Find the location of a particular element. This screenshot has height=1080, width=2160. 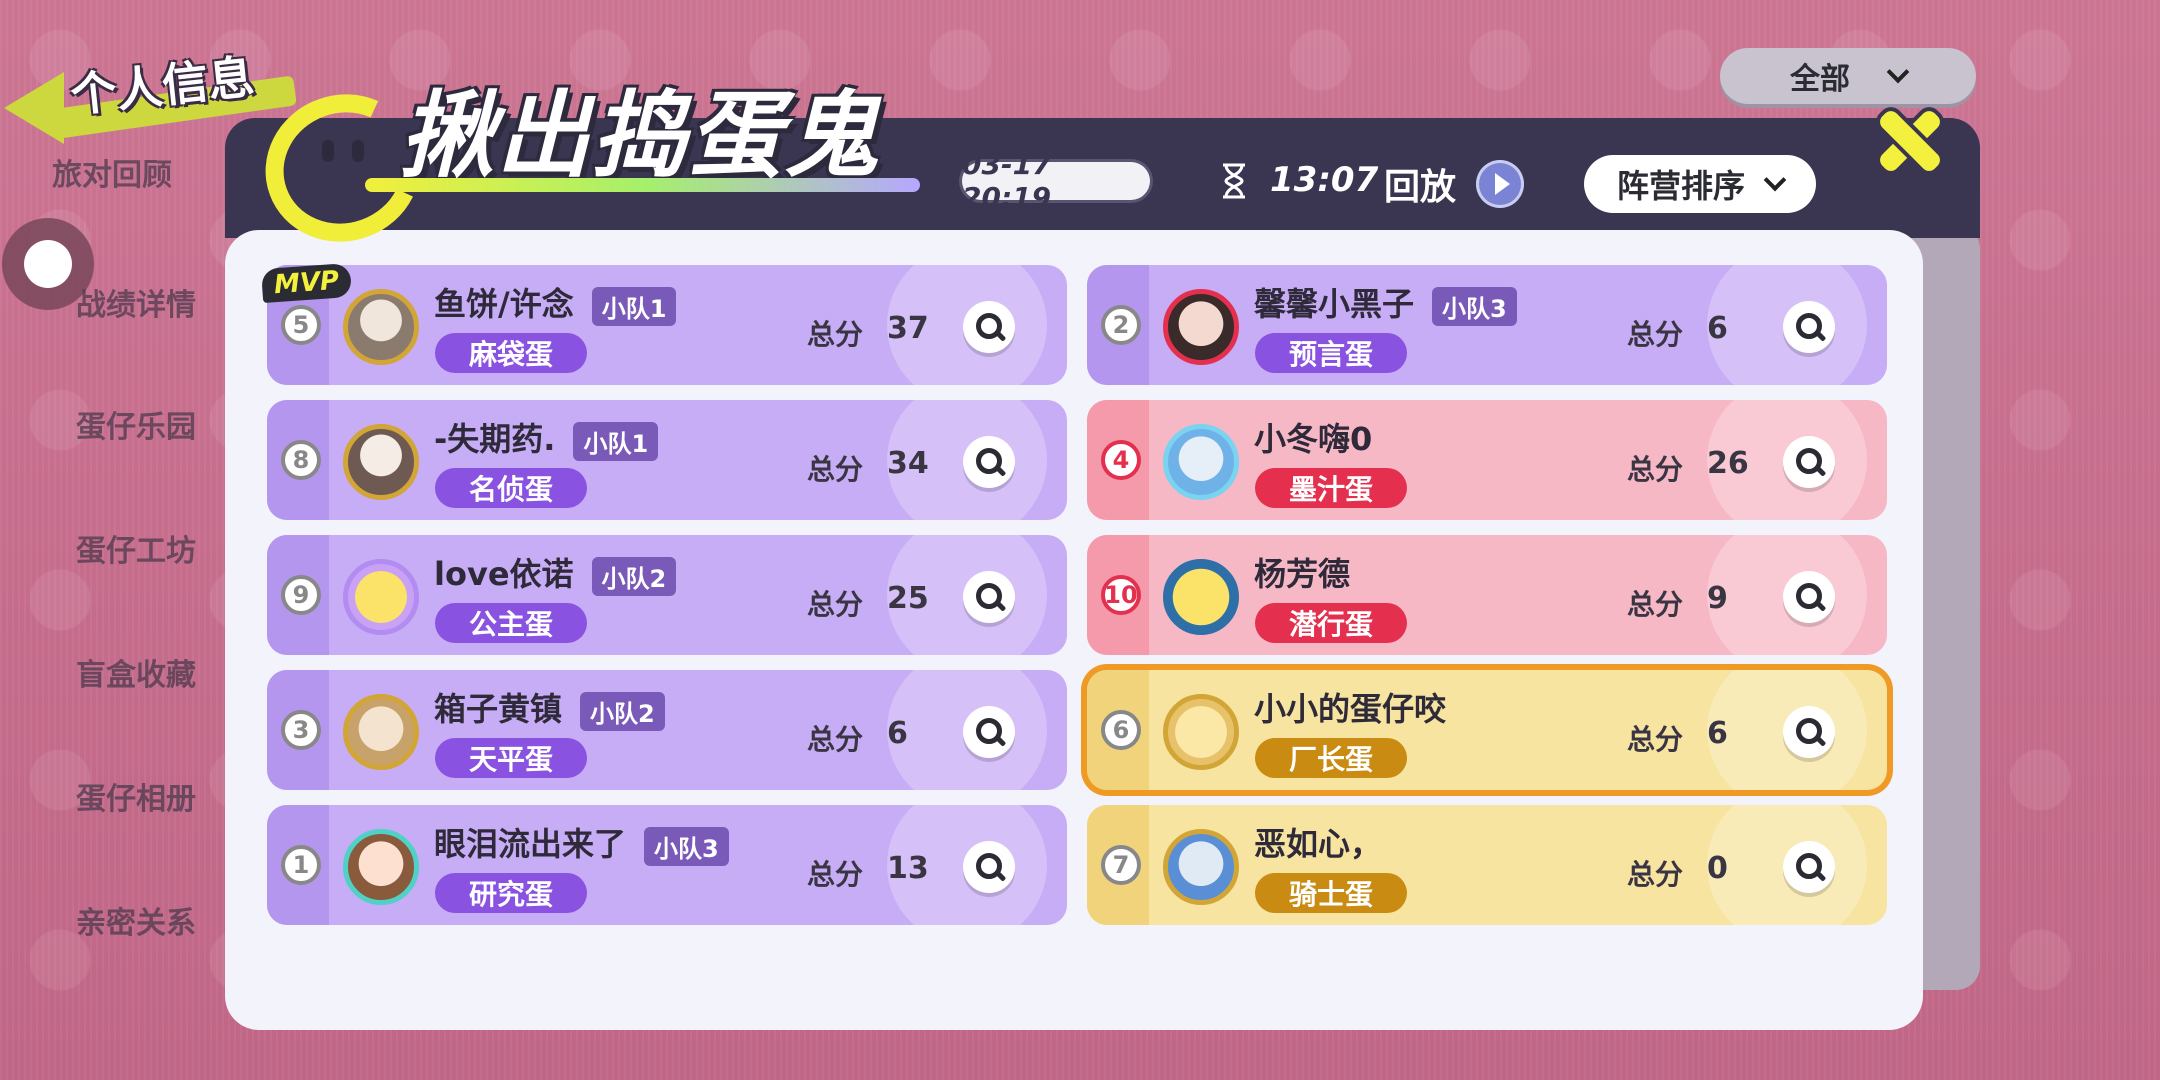

rank-badge: 3 is located at coordinates (301, 730).